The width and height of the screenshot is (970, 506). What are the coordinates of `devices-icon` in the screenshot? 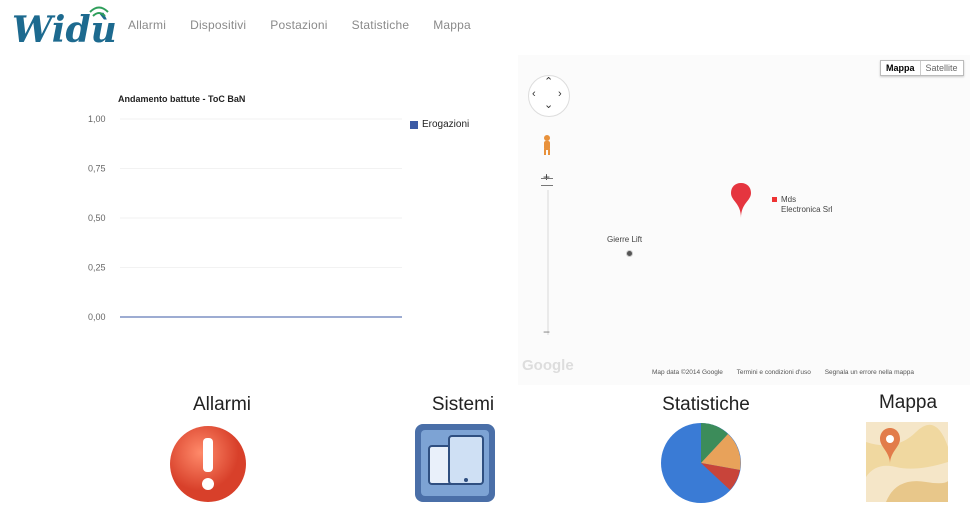 It's located at (455, 463).